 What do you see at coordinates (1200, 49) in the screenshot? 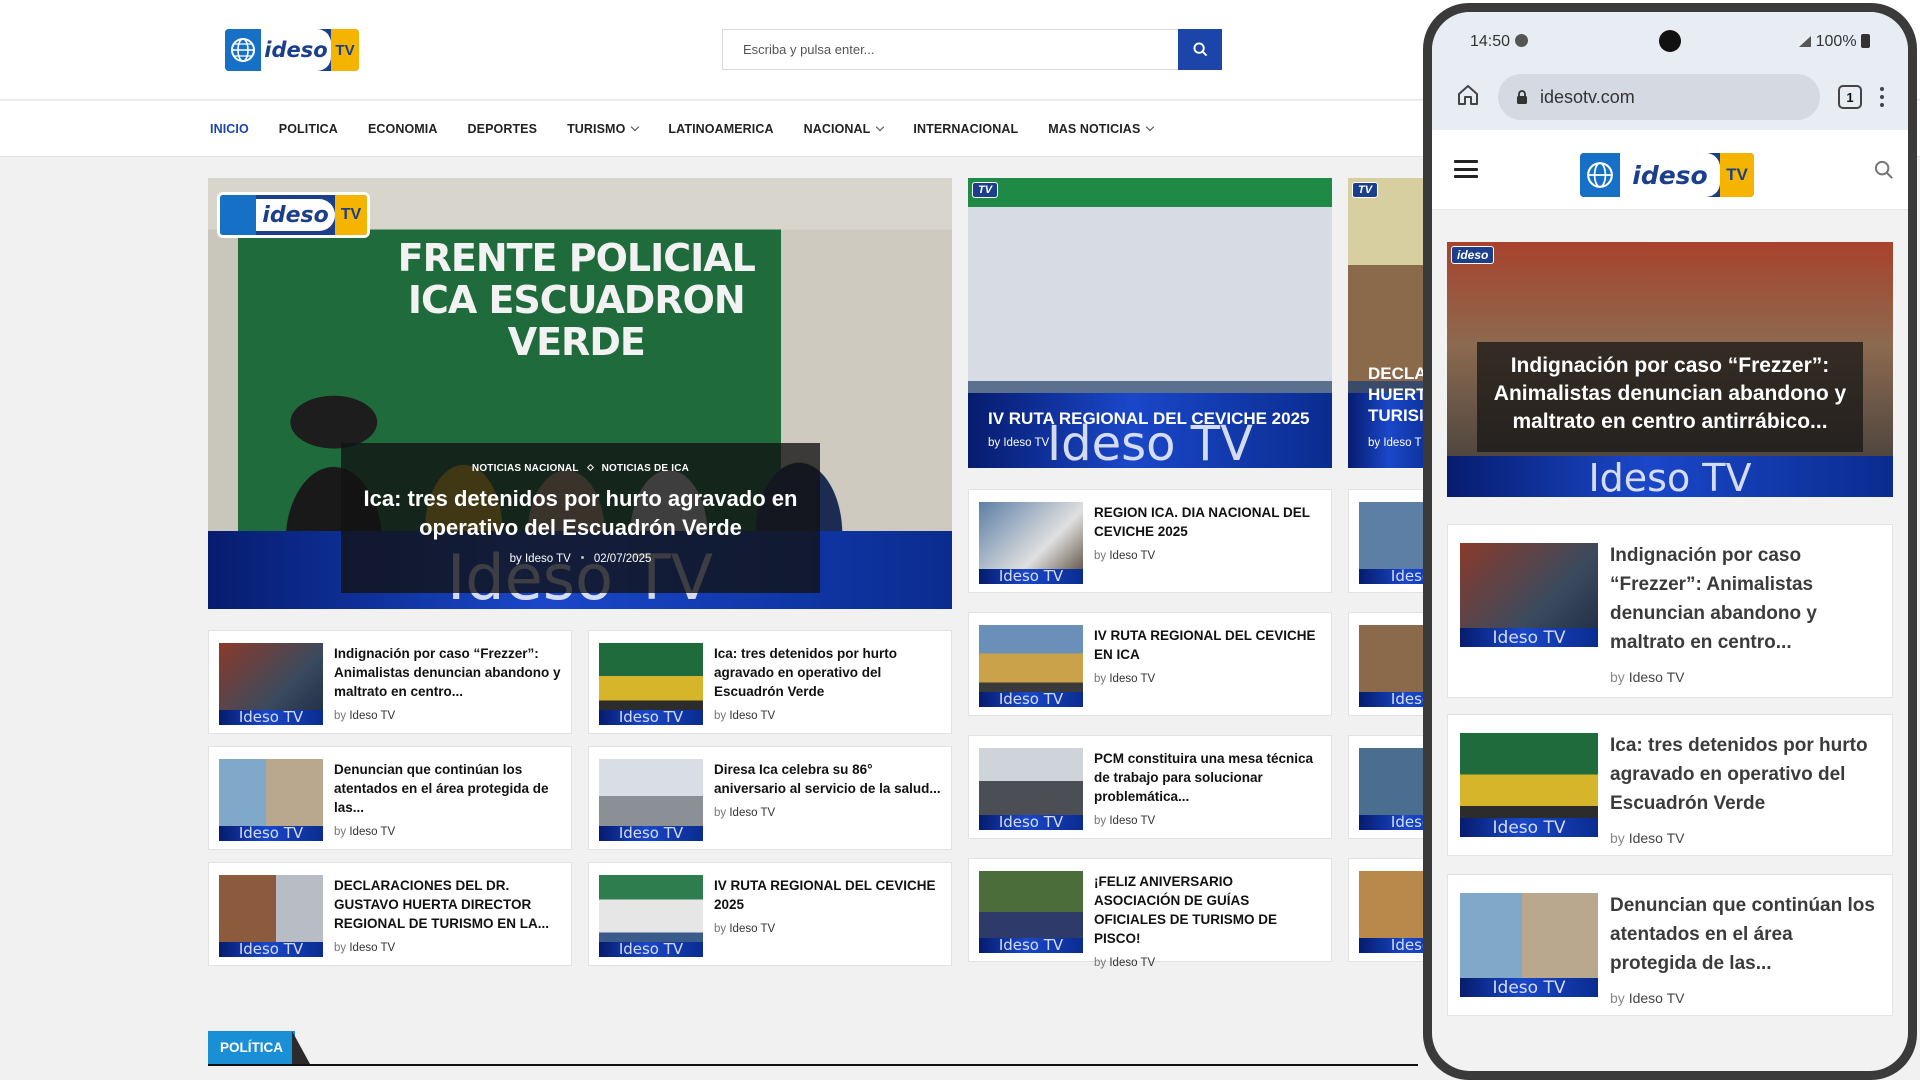
I see `search-button` at bounding box center [1200, 49].